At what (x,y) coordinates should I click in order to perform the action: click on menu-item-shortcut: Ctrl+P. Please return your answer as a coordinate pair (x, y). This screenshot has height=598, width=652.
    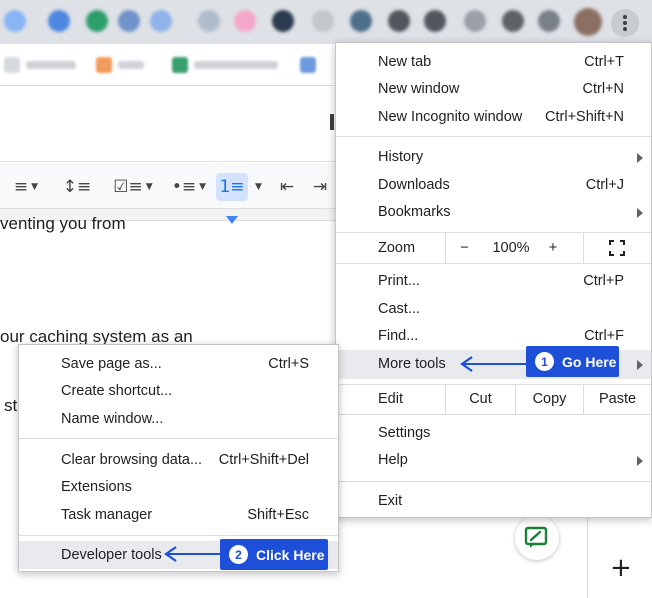
    Looking at the image, I should click on (603, 281).